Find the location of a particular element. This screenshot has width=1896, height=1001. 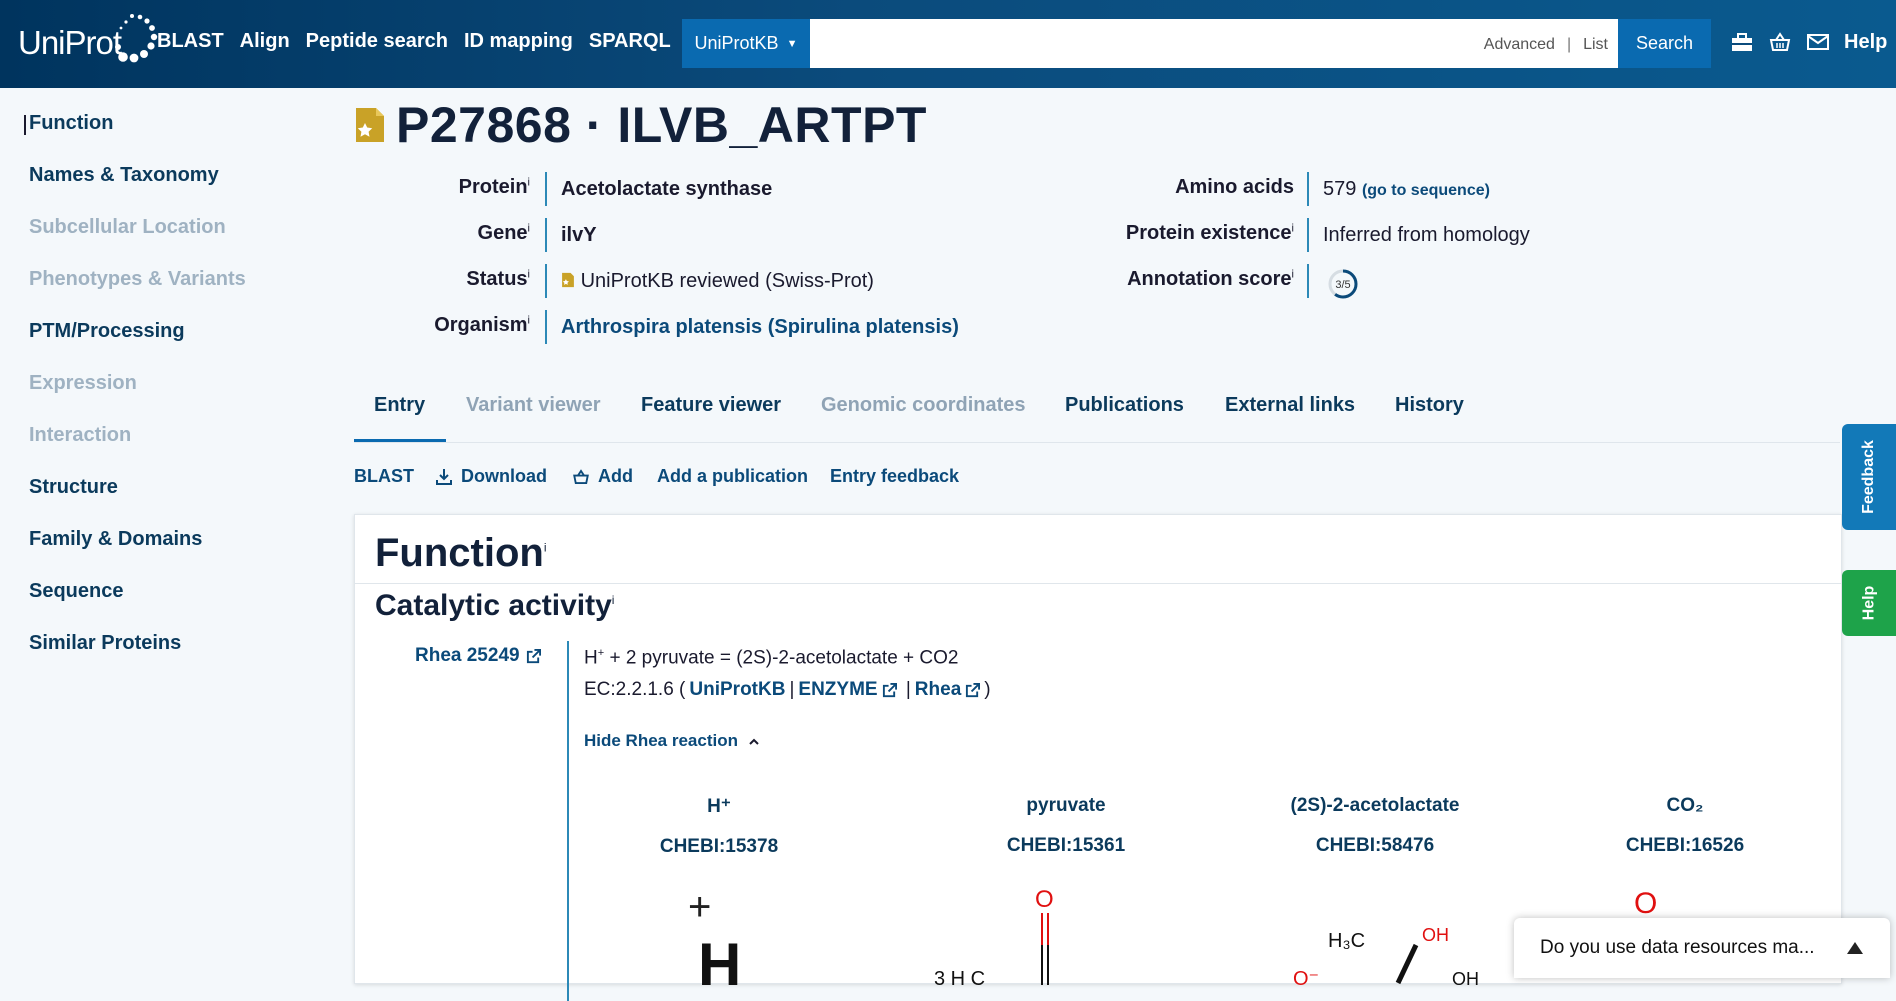

function-title: Functioni is located at coordinates (461, 553).